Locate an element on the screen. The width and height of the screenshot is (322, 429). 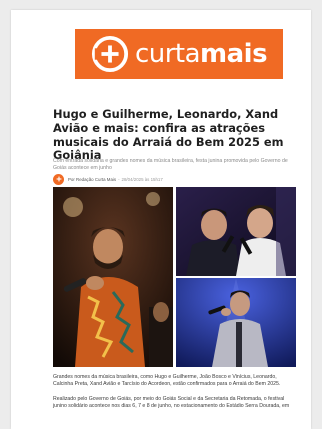
author-name: Por Redação Curta Mais is located at coordinates (92, 179).